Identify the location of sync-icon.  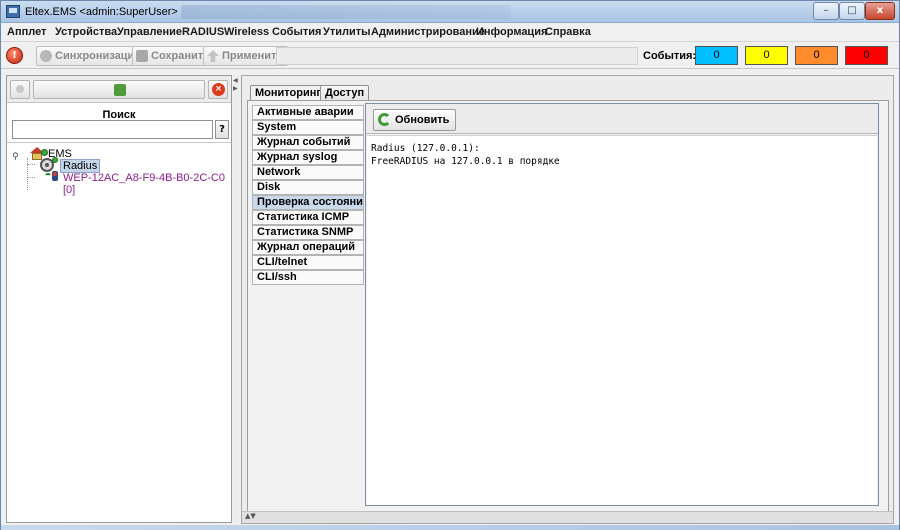
(46, 56).